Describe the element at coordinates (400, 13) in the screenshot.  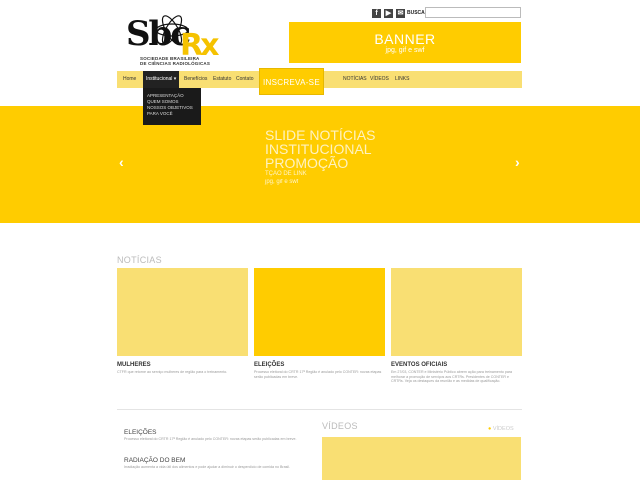
I see `email-icon: ✉` at that location.